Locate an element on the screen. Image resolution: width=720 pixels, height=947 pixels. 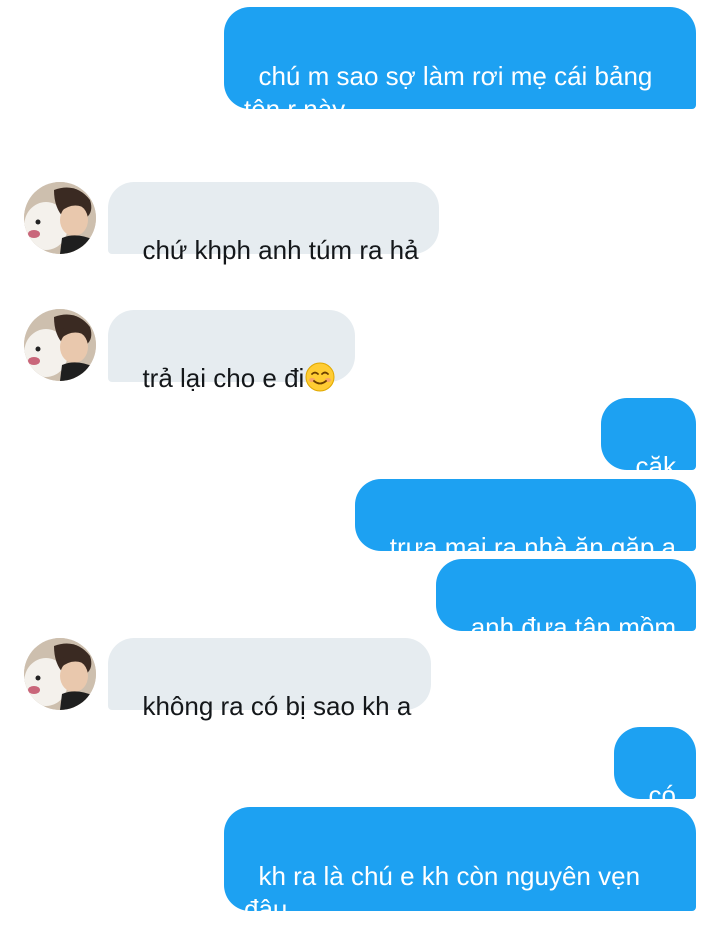
message-text: trưa mai ra nhà ăn gặp a is located at coordinates (532, 547).